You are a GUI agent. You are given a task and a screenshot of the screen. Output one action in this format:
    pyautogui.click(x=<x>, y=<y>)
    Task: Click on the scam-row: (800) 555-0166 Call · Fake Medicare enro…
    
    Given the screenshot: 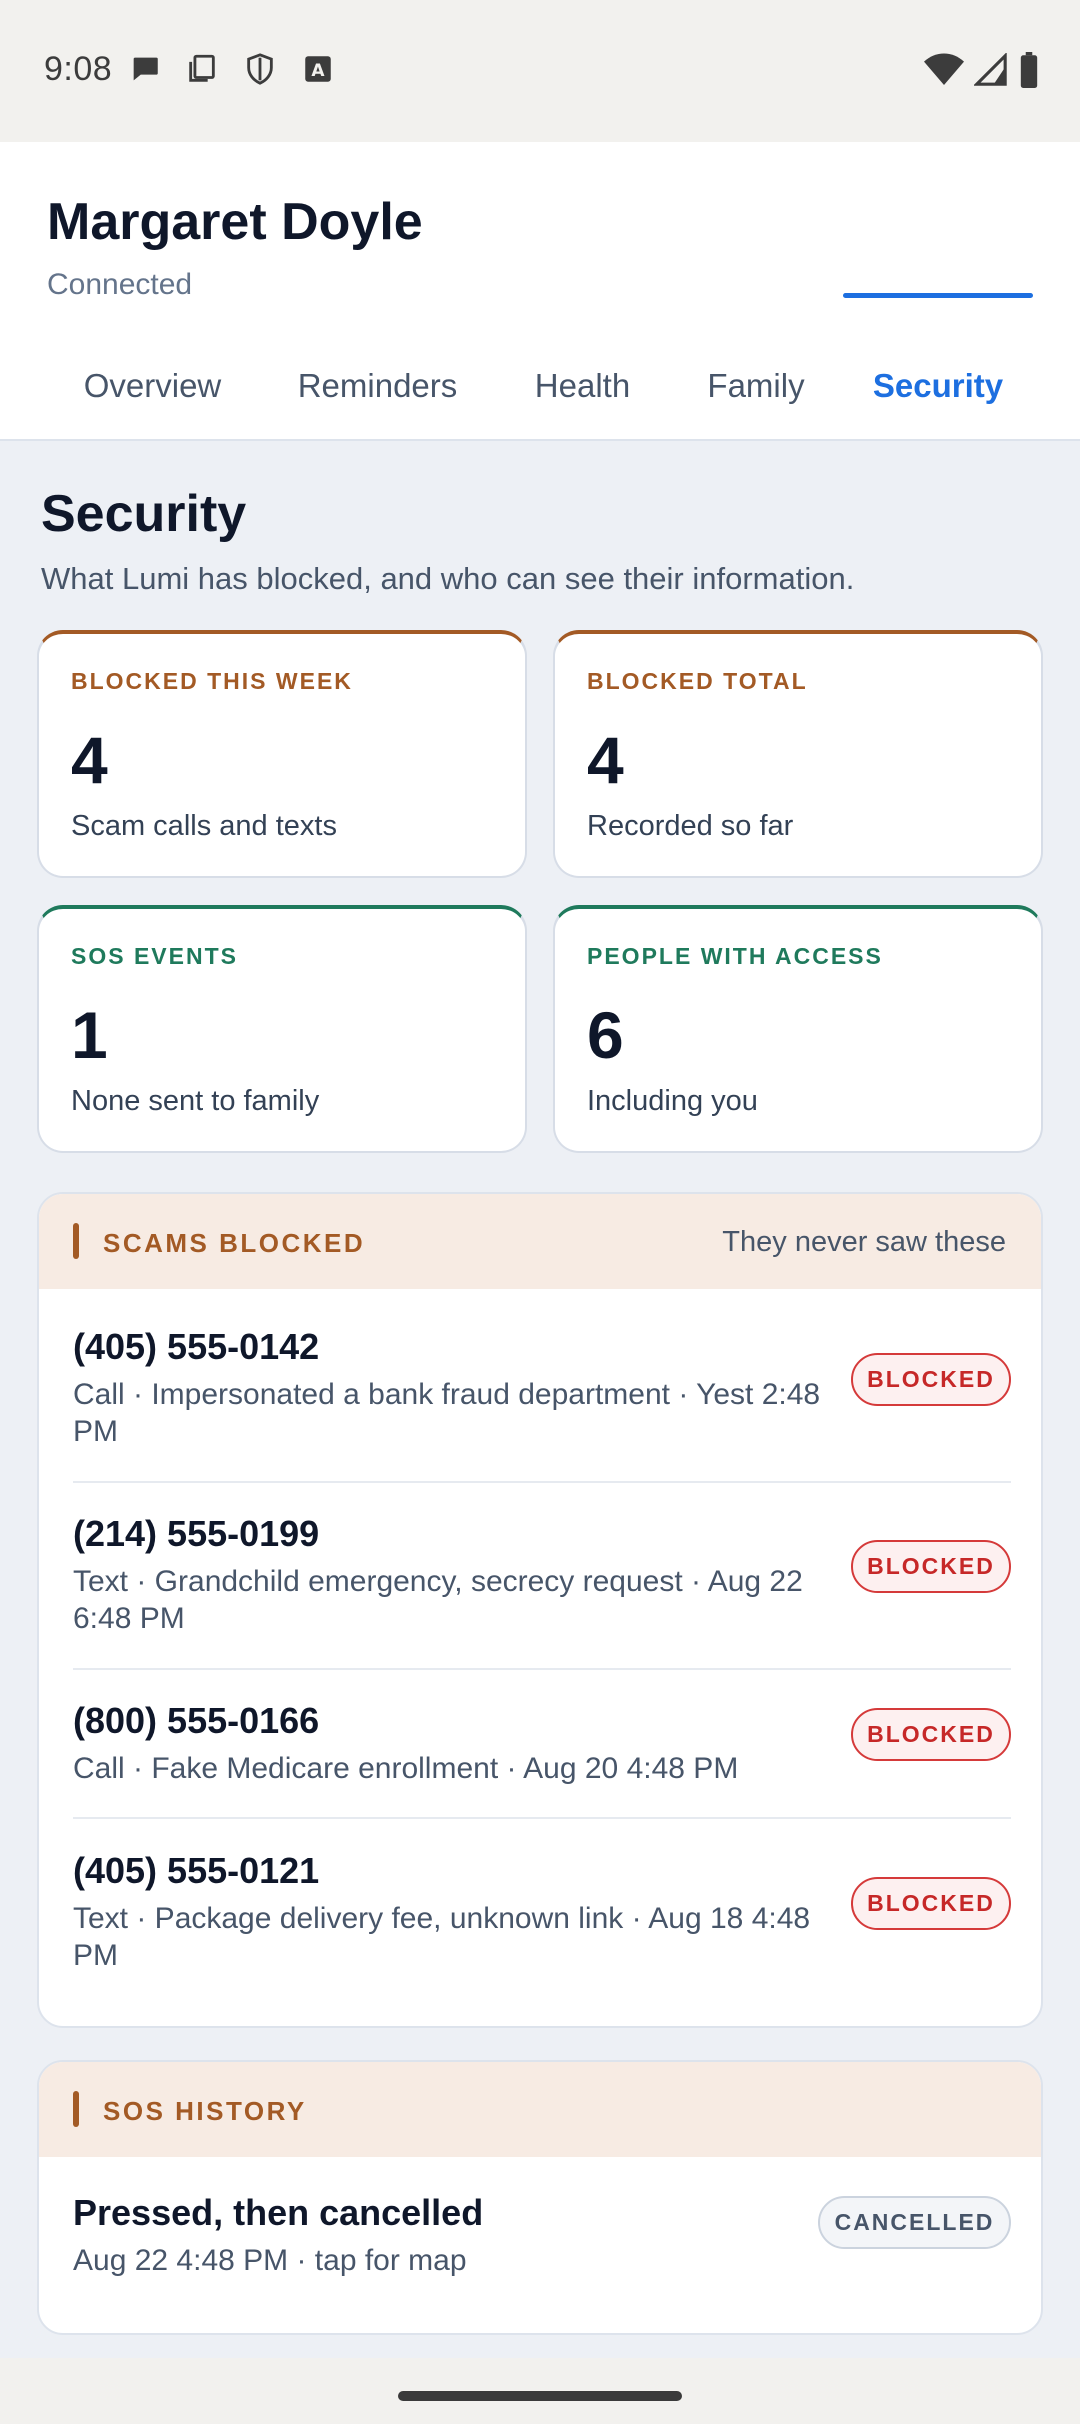 What is the action you would take?
    pyautogui.click(x=542, y=1745)
    